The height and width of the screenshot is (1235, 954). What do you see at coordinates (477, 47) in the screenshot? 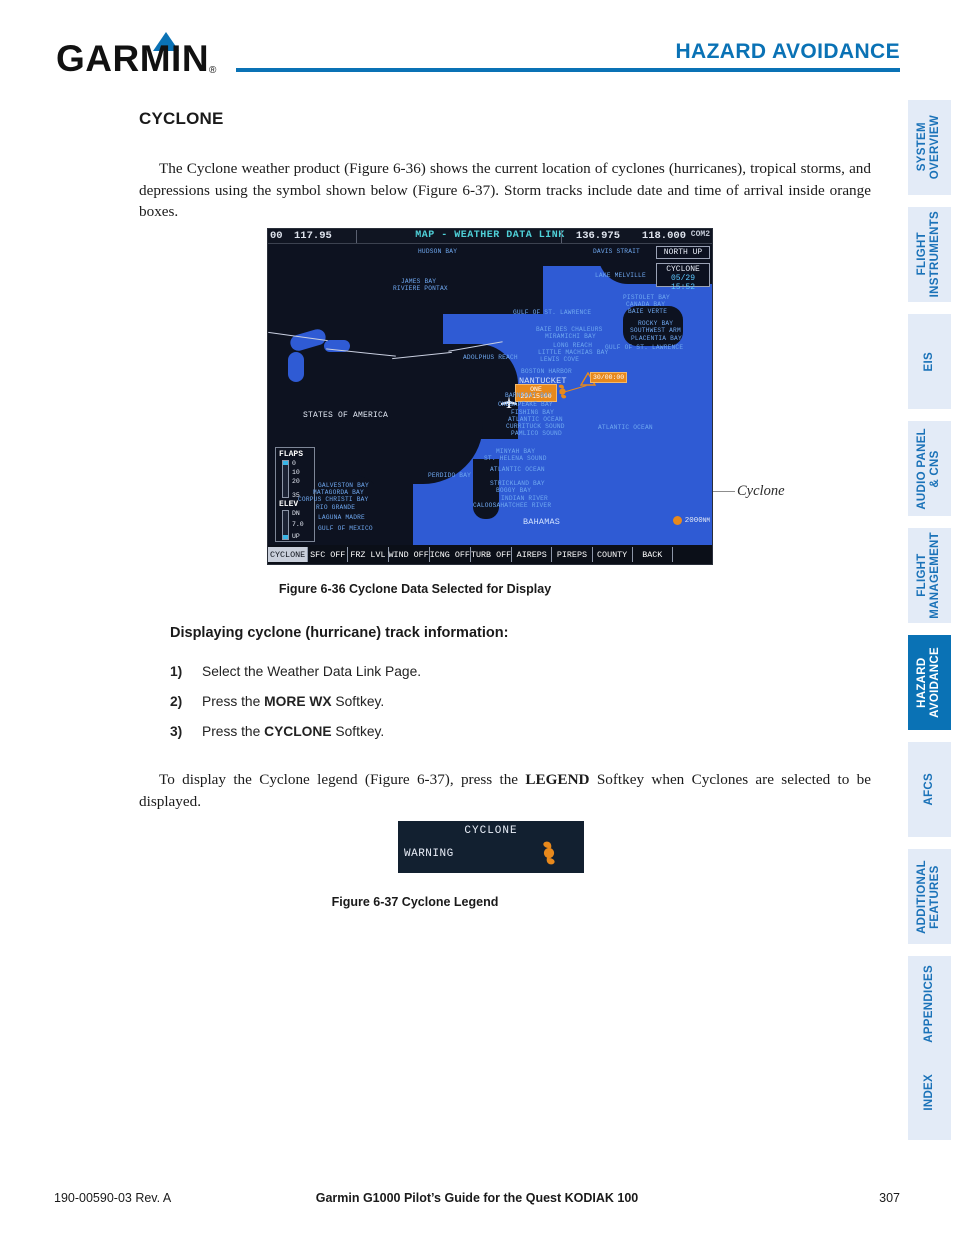
I see `page-header: GARMIN ® HAZARD AVOIDANCE` at bounding box center [477, 47].